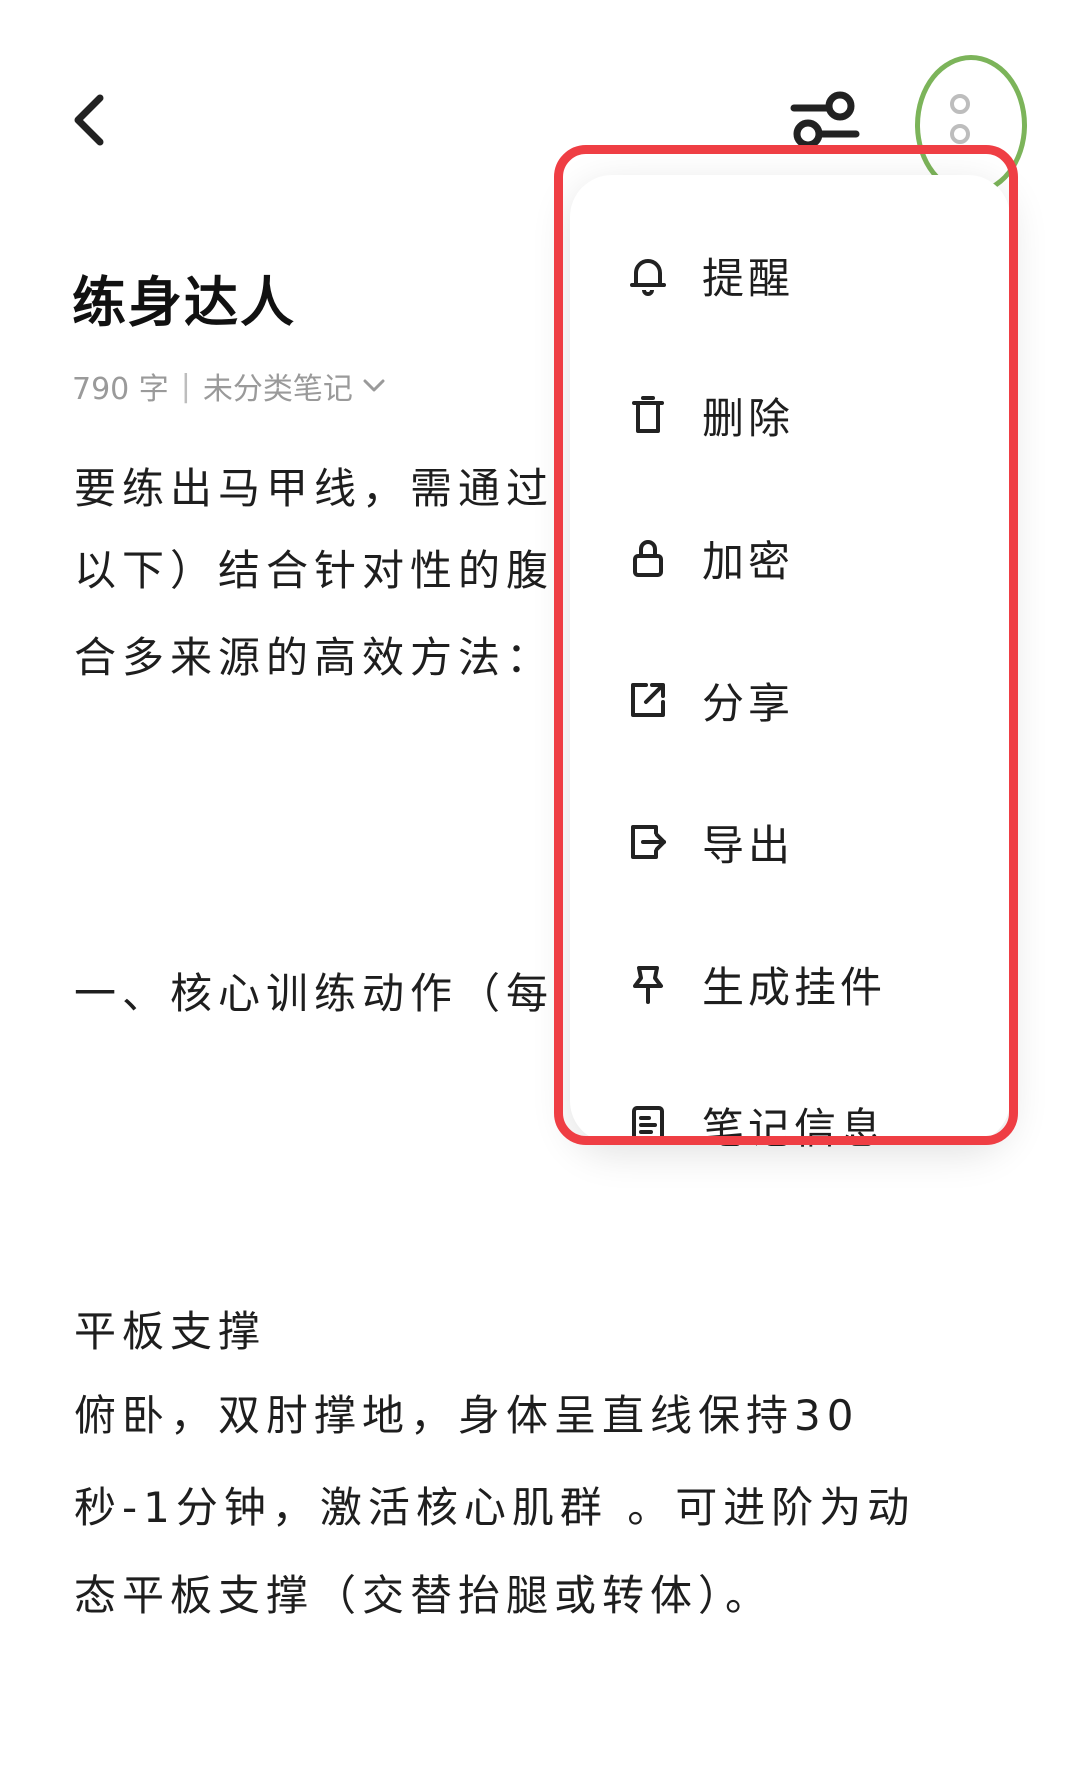 The width and height of the screenshot is (1076, 1768). I want to click on menu-item-share: 分享, so click(790, 700).